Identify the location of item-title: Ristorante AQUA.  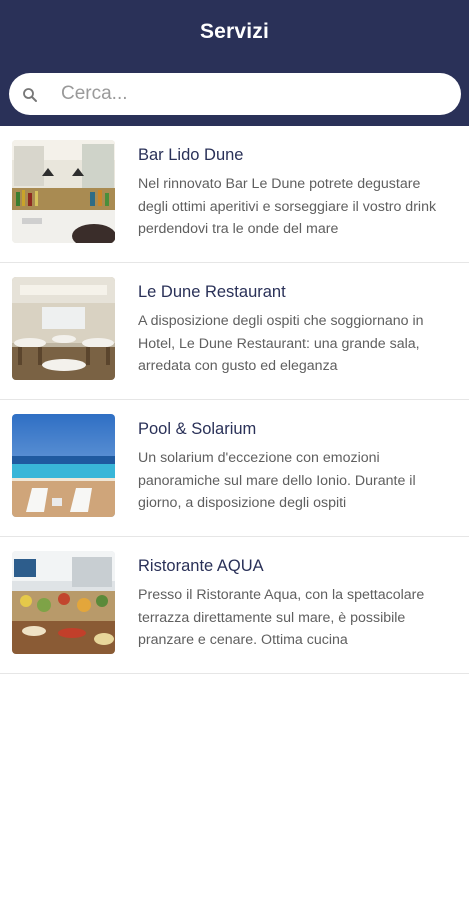
(201, 566).